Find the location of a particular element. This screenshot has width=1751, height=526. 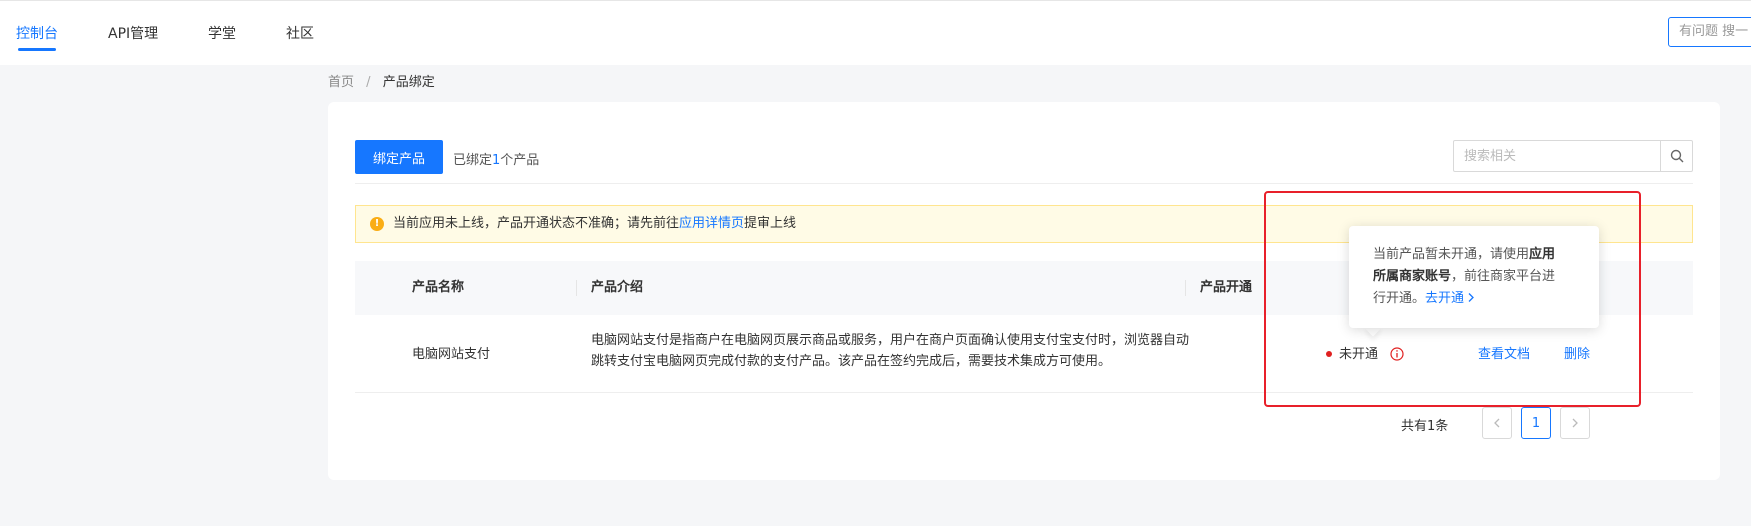

page-number-button: 1 is located at coordinates (1536, 423).